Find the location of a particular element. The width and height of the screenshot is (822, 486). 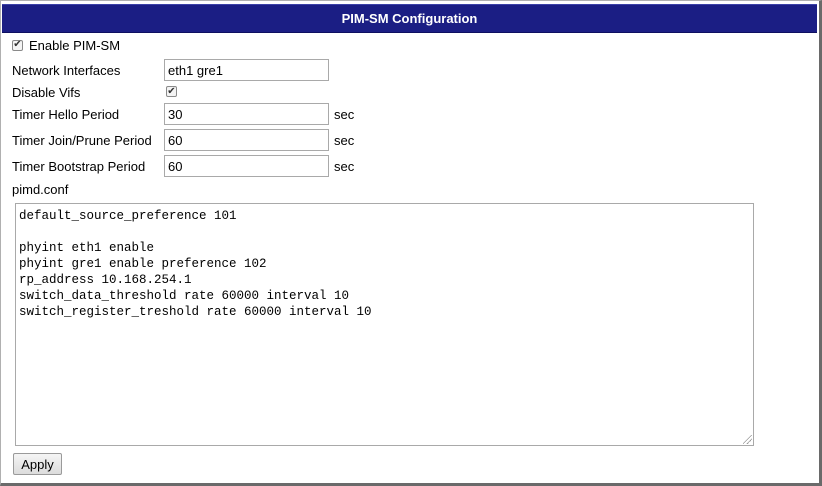

timer-join-prune-row: Timer Join/Prune Period is located at coordinates (82, 140).